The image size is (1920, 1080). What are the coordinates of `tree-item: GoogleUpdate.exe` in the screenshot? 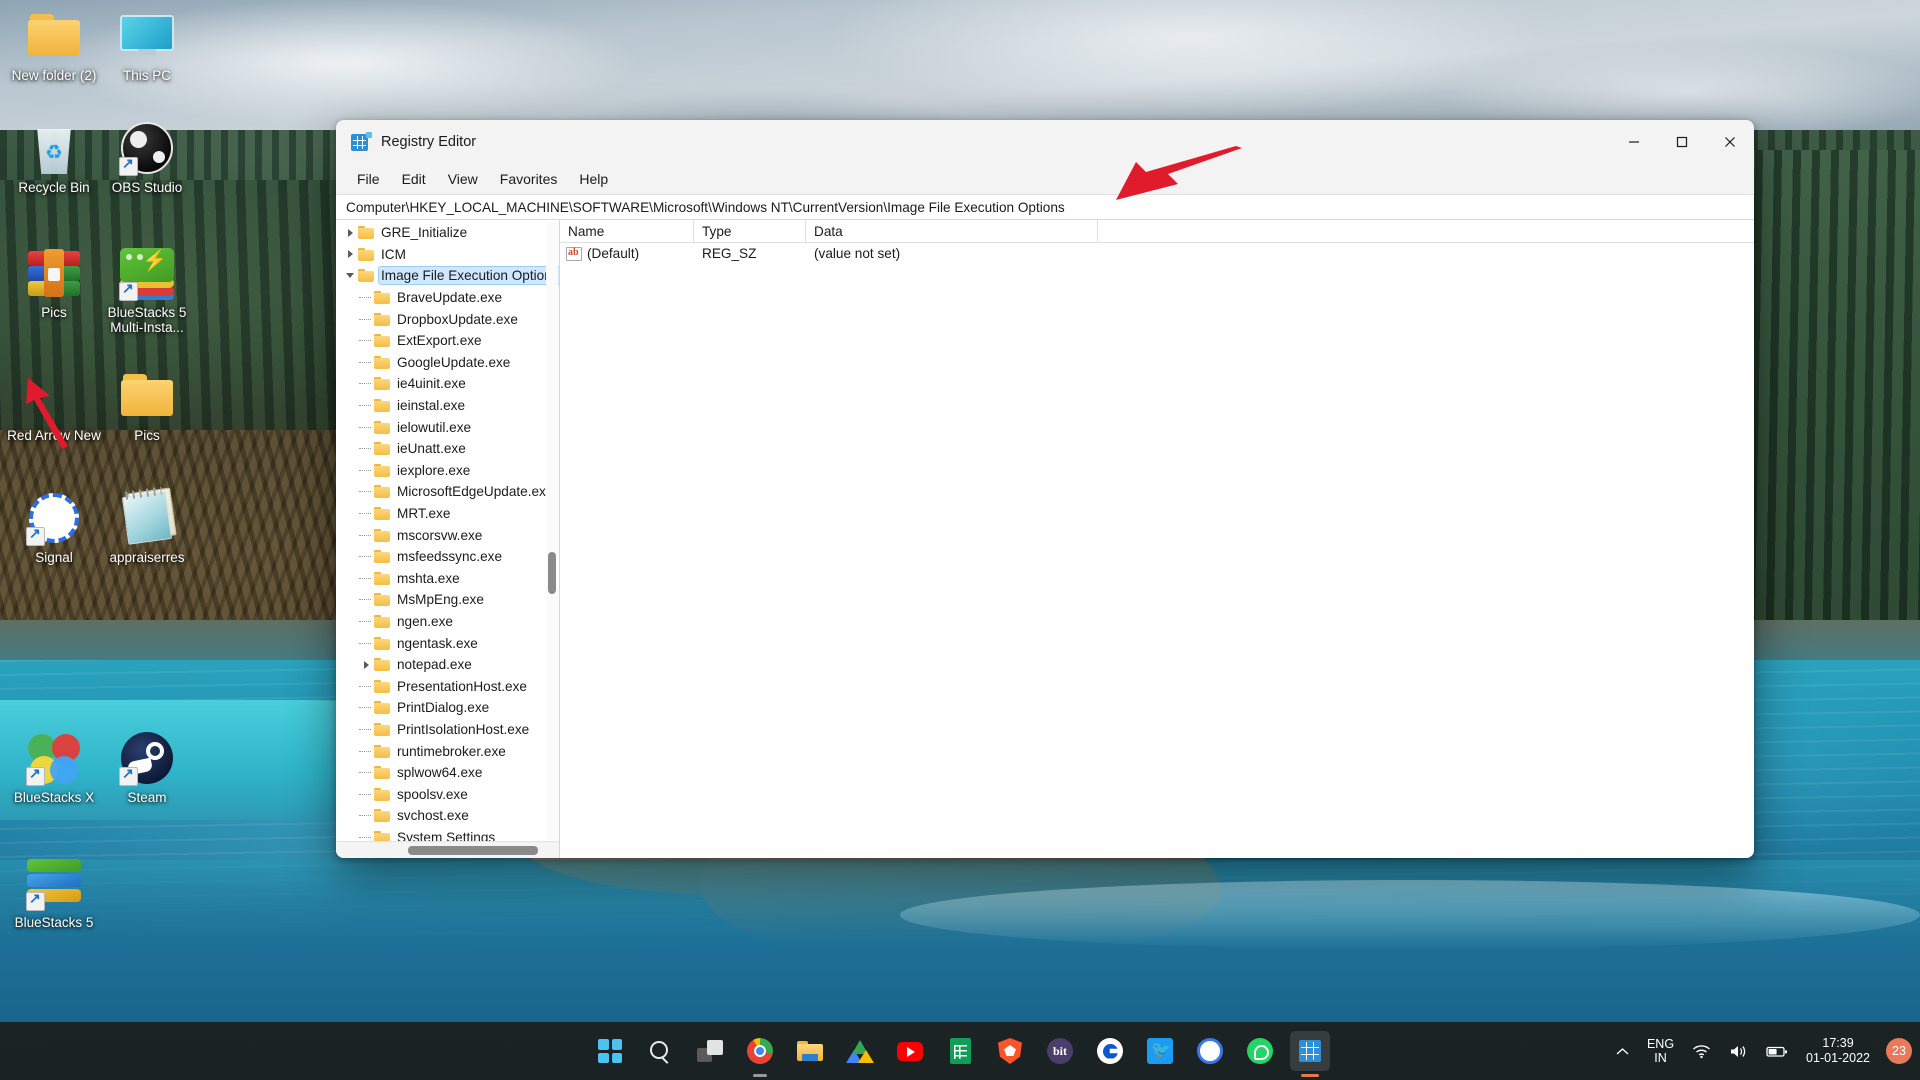 It's located at (447, 363).